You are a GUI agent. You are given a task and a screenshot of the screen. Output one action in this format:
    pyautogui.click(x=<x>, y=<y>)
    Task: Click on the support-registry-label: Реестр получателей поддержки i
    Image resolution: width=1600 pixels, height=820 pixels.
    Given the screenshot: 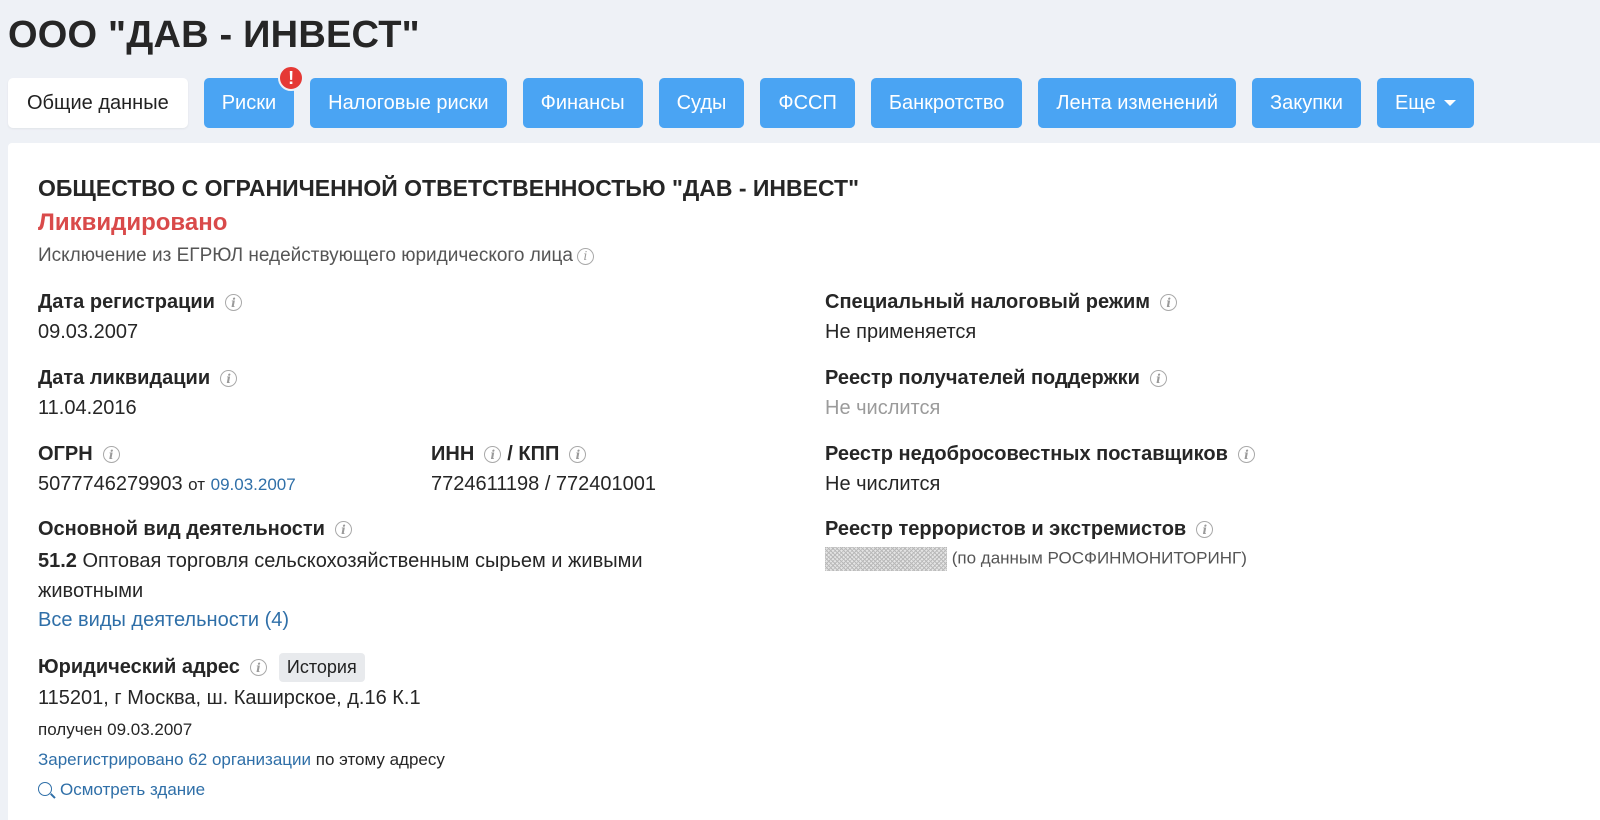 What is the action you would take?
    pyautogui.click(x=996, y=378)
    